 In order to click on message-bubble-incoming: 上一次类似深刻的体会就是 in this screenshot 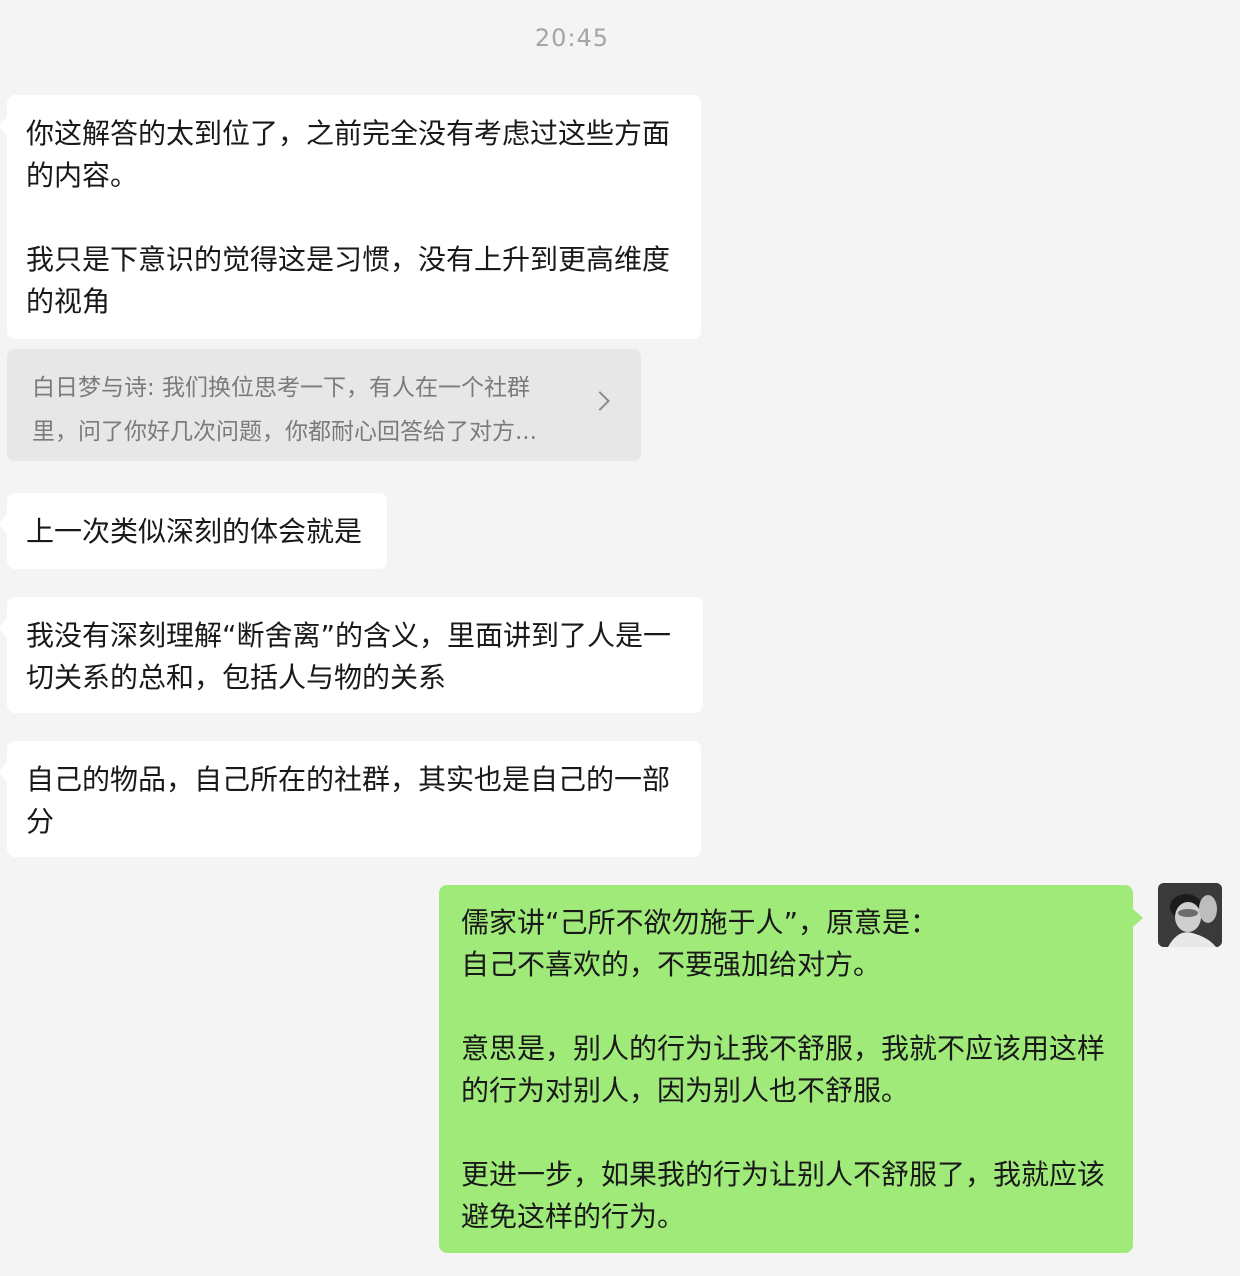, I will do `click(193, 531)`.